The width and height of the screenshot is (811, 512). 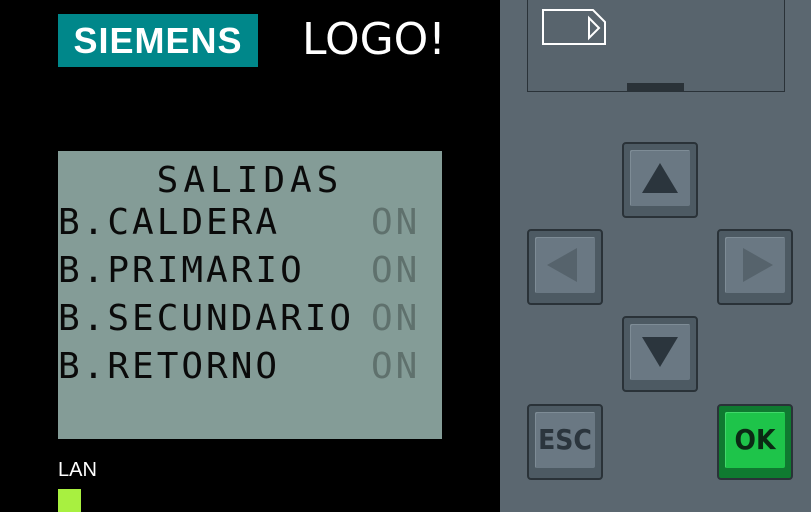 I want to click on ok-button: OK, so click(x=755, y=442).